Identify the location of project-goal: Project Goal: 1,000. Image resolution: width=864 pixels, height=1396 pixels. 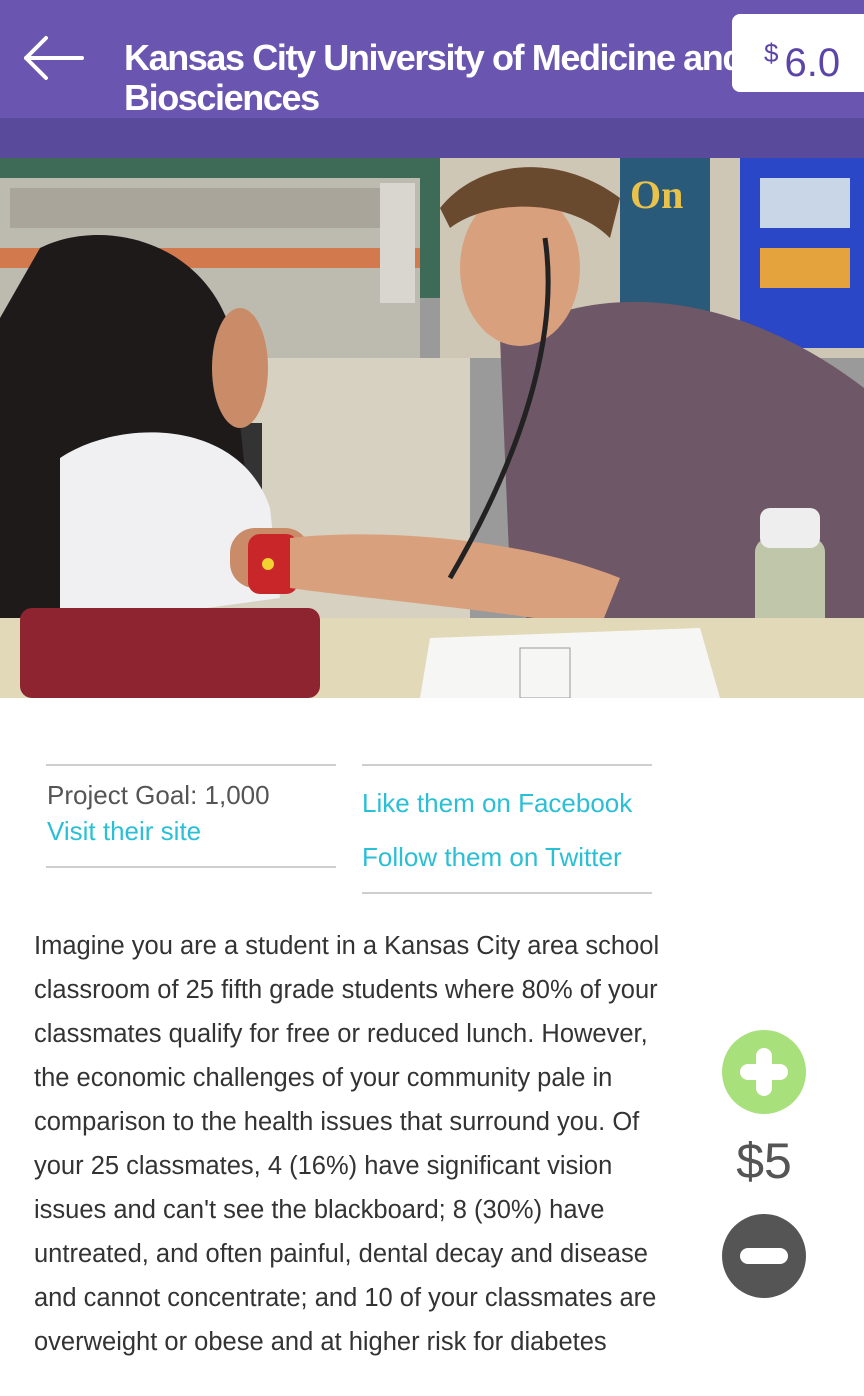
(158, 795).